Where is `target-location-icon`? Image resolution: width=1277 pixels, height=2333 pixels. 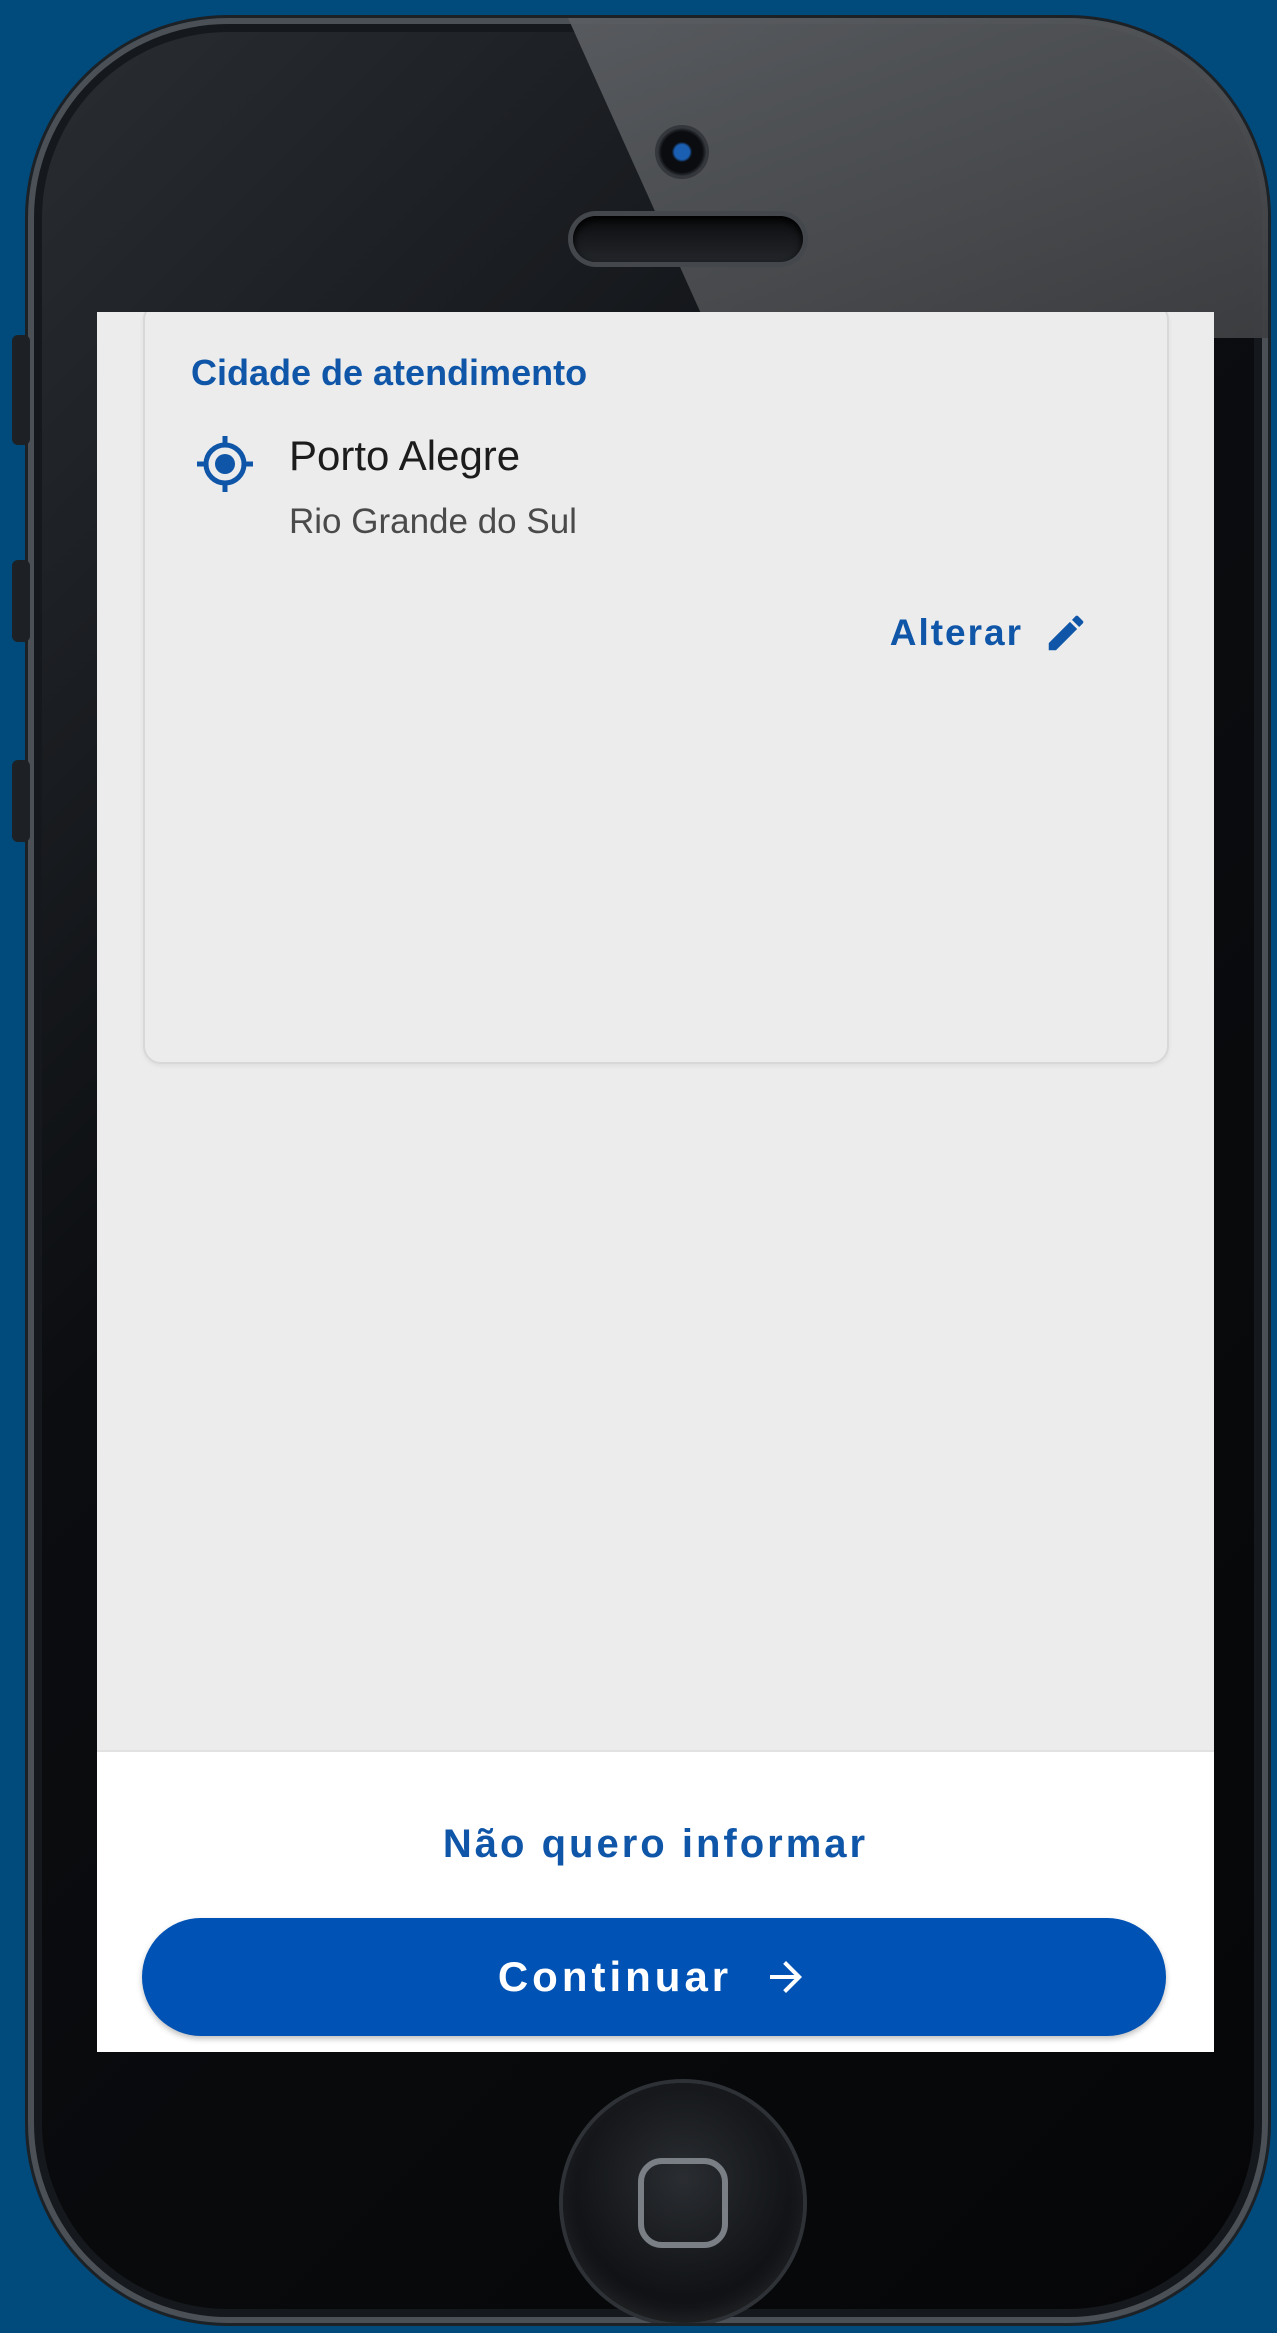
target-location-icon is located at coordinates (225, 464).